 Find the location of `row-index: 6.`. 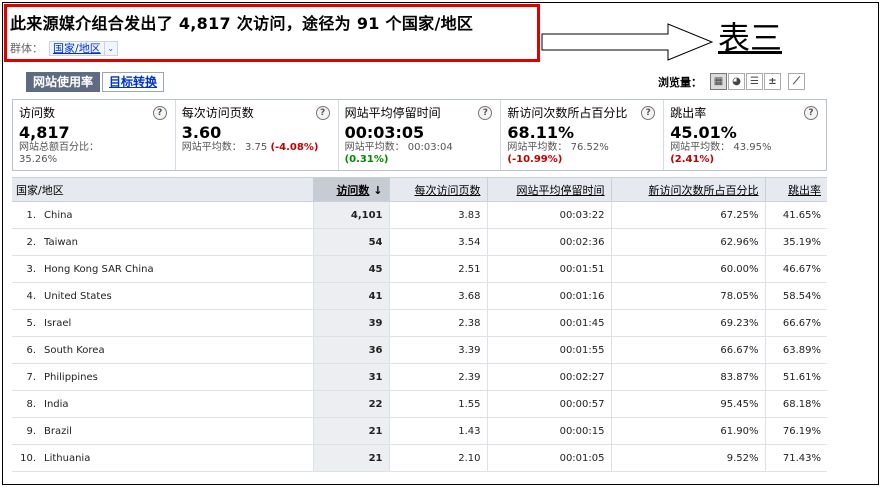

row-index: 6. is located at coordinates (25, 350).